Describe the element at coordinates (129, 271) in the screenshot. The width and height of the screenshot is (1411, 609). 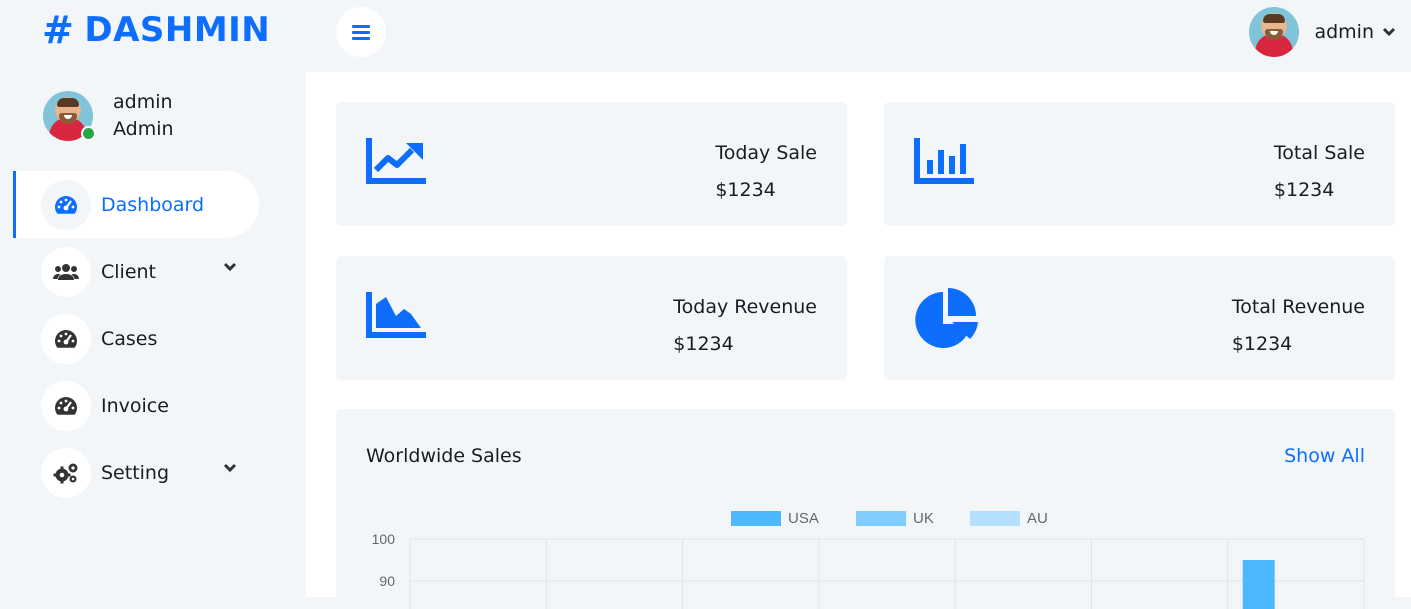
I see `sidebar-item-label: Client` at that location.